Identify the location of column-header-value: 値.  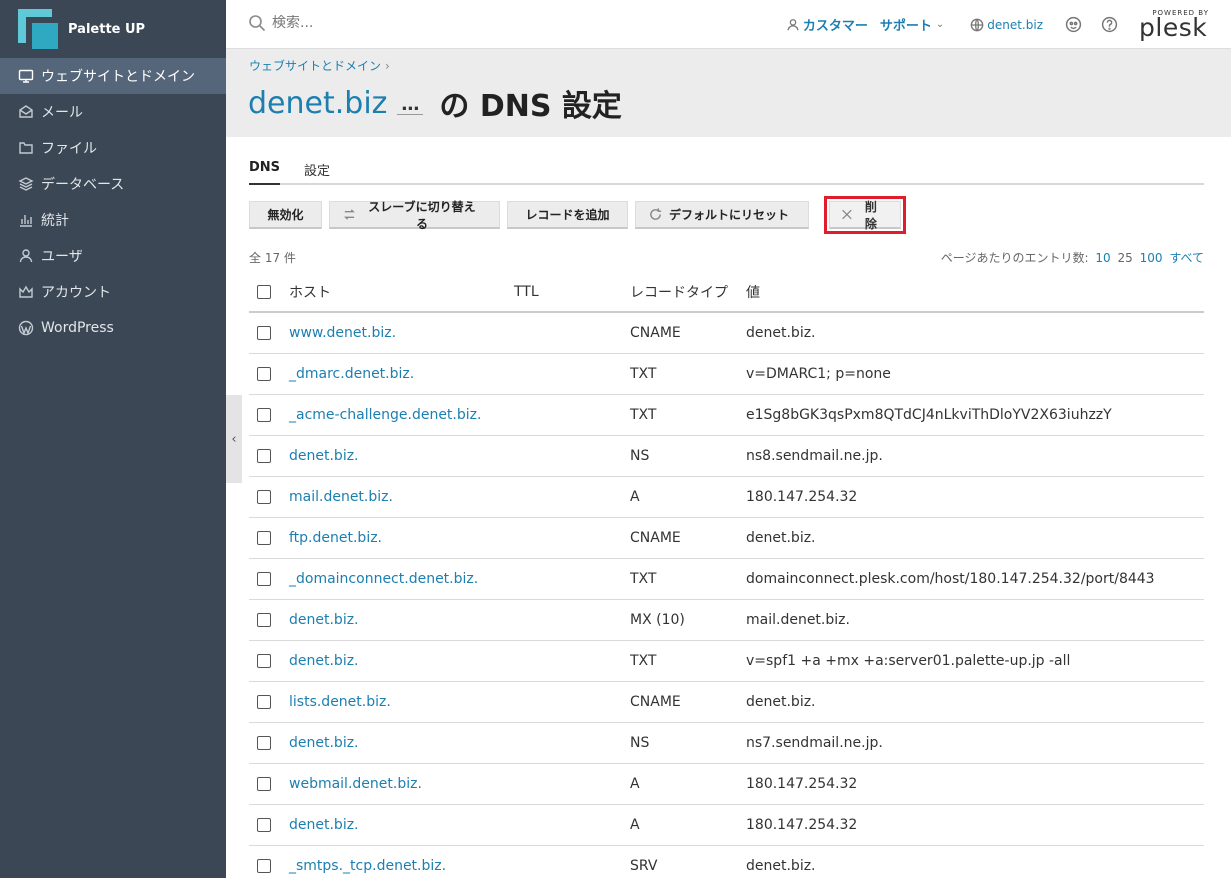
(975, 292).